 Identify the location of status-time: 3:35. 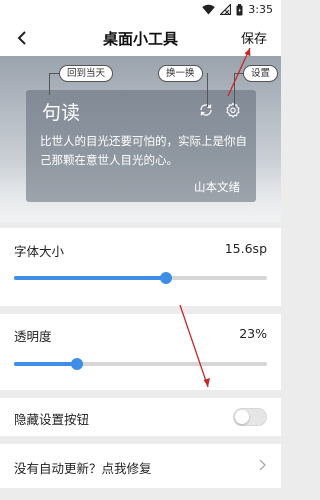
(260, 9).